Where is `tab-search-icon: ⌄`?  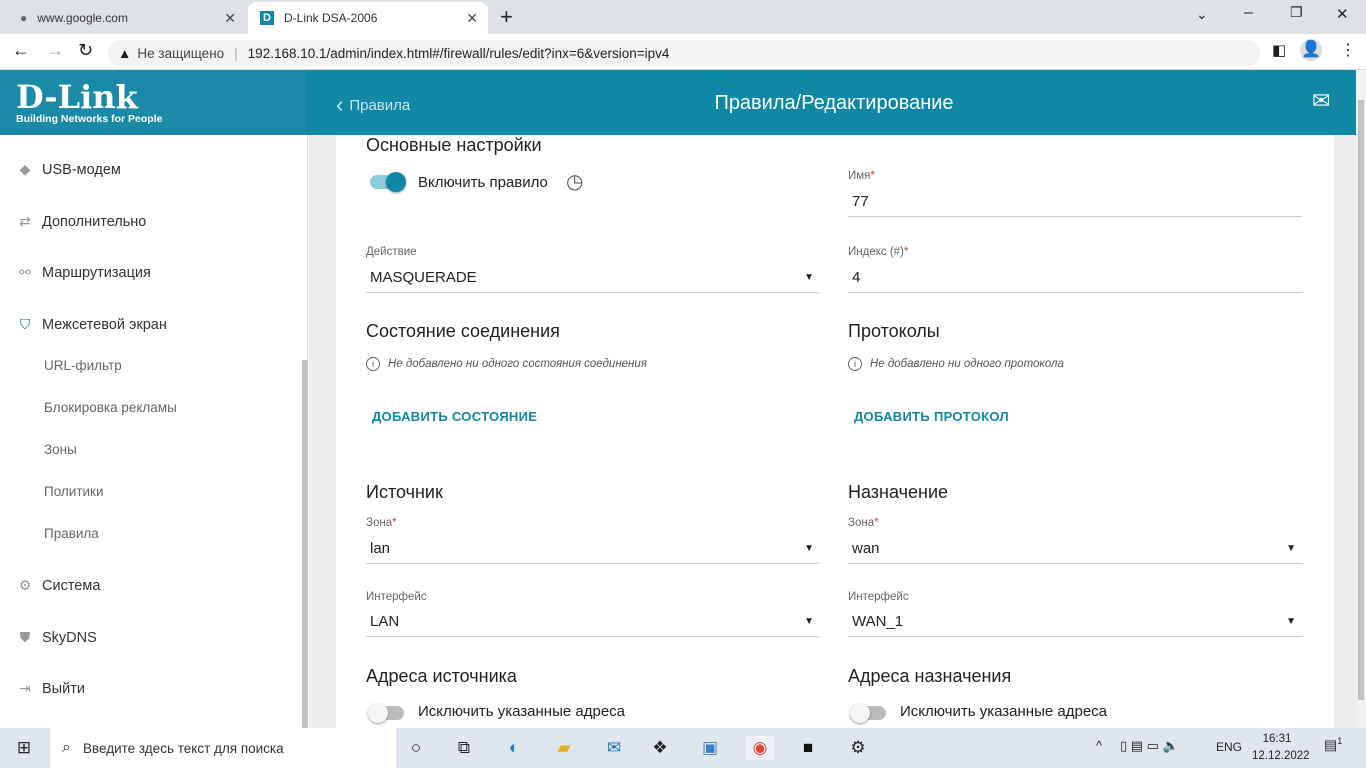 tab-search-icon: ⌄ is located at coordinates (1202, 14).